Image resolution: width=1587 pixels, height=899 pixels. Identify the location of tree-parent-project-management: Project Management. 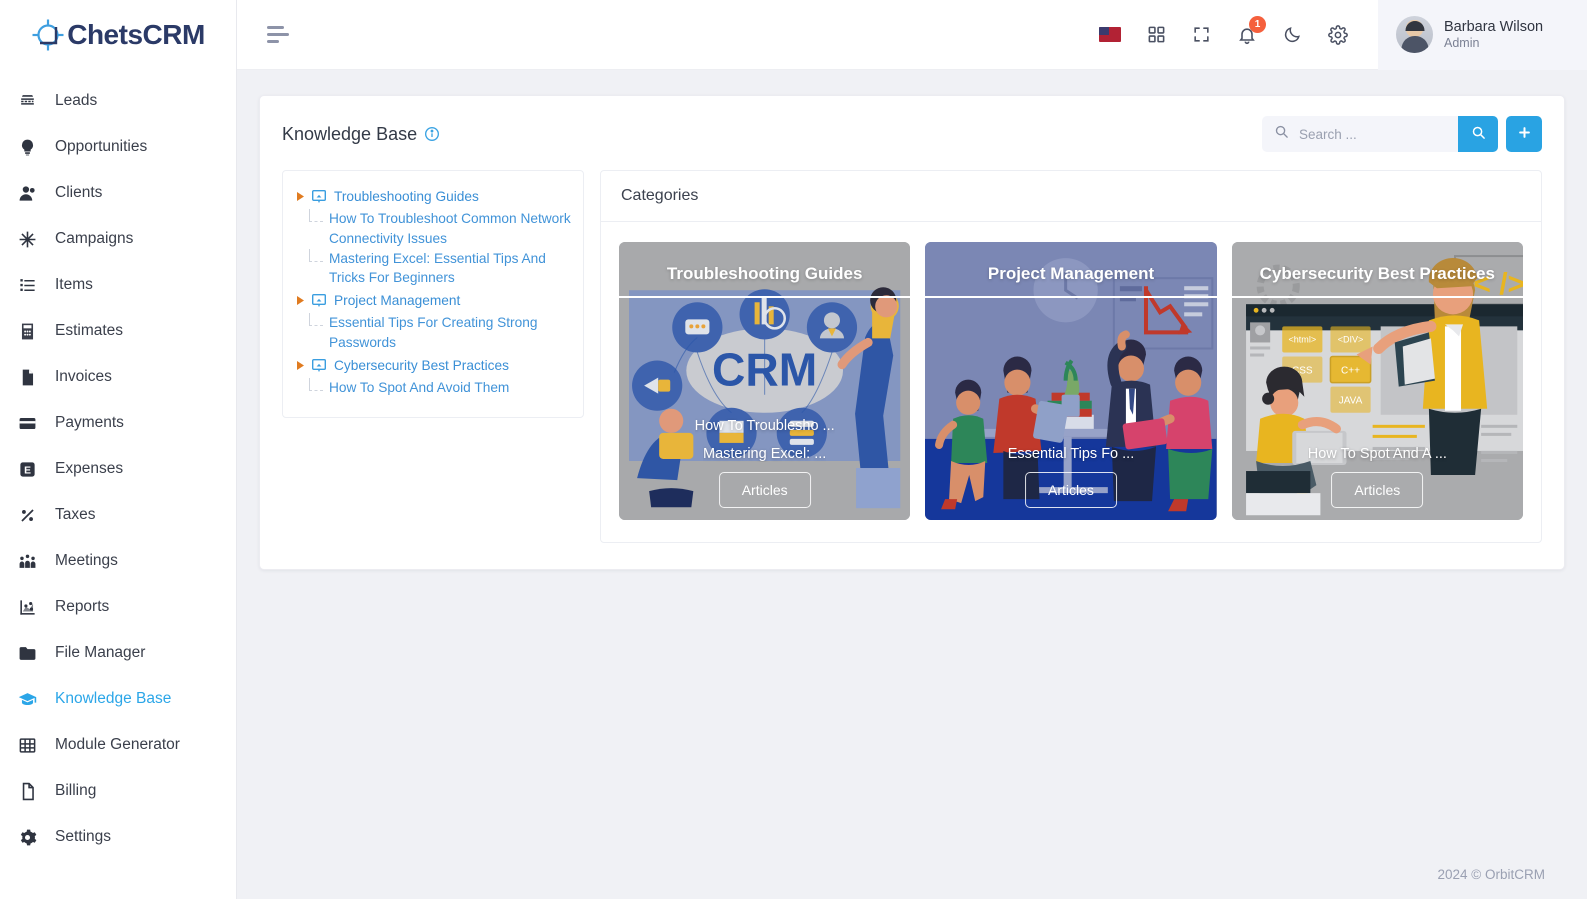
(433, 301).